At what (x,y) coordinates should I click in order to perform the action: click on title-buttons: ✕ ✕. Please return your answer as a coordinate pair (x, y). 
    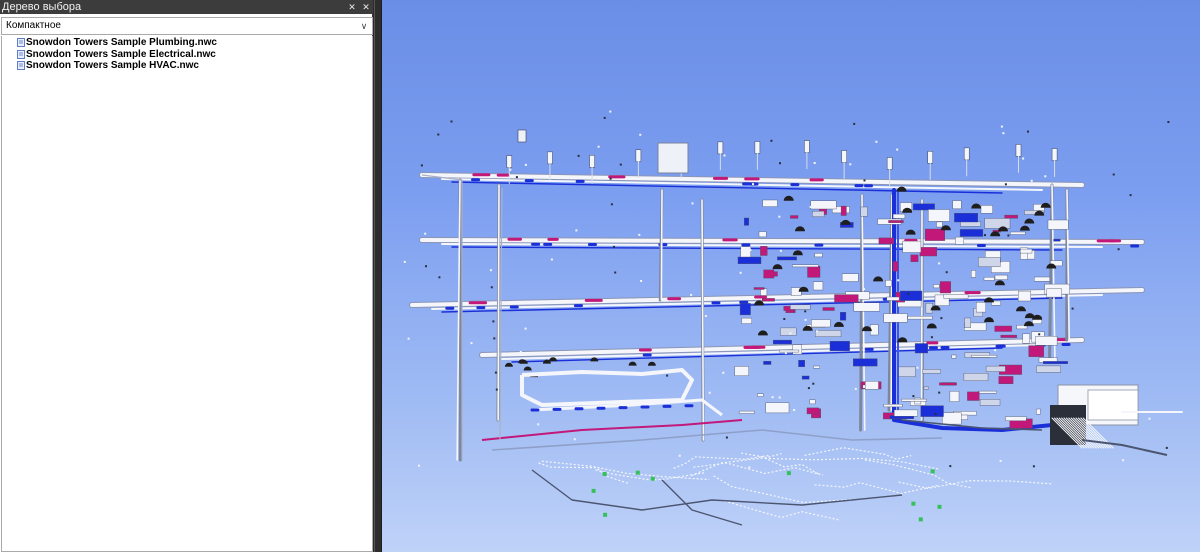
    Looking at the image, I should click on (359, 7).